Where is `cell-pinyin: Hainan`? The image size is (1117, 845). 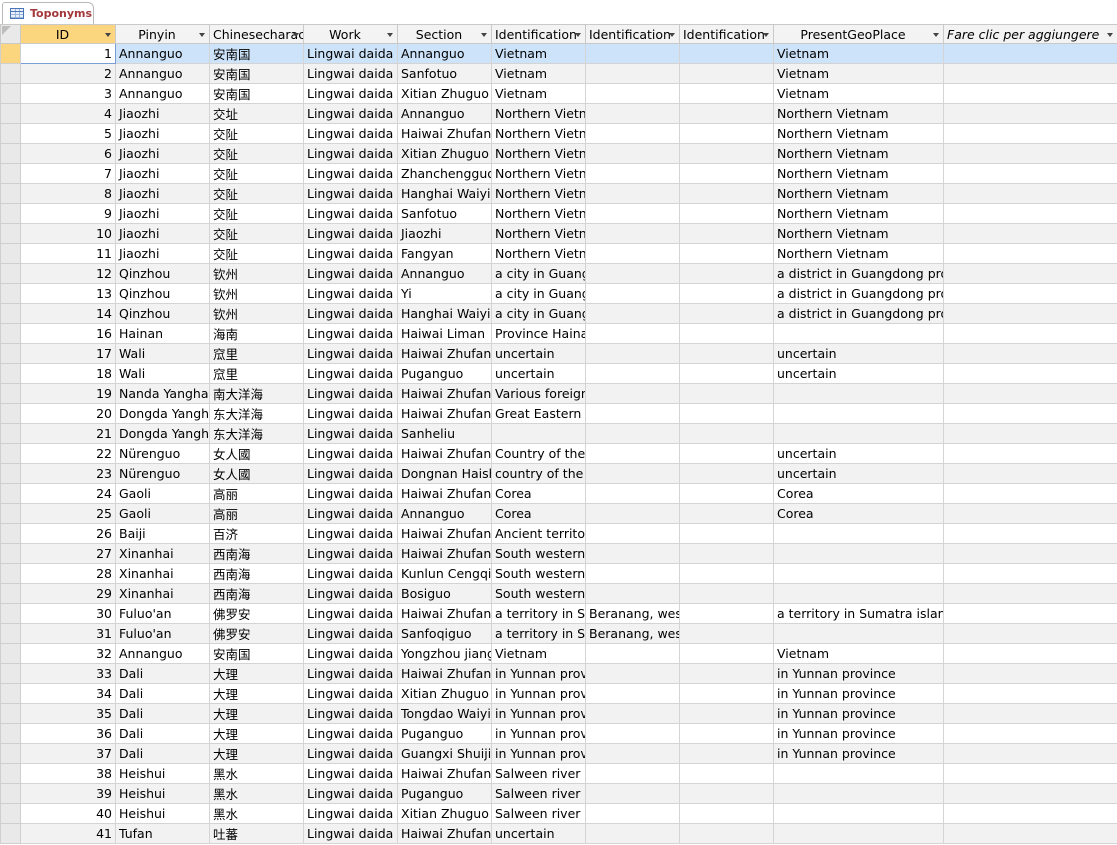
cell-pinyin: Hainan is located at coordinates (162, 333).